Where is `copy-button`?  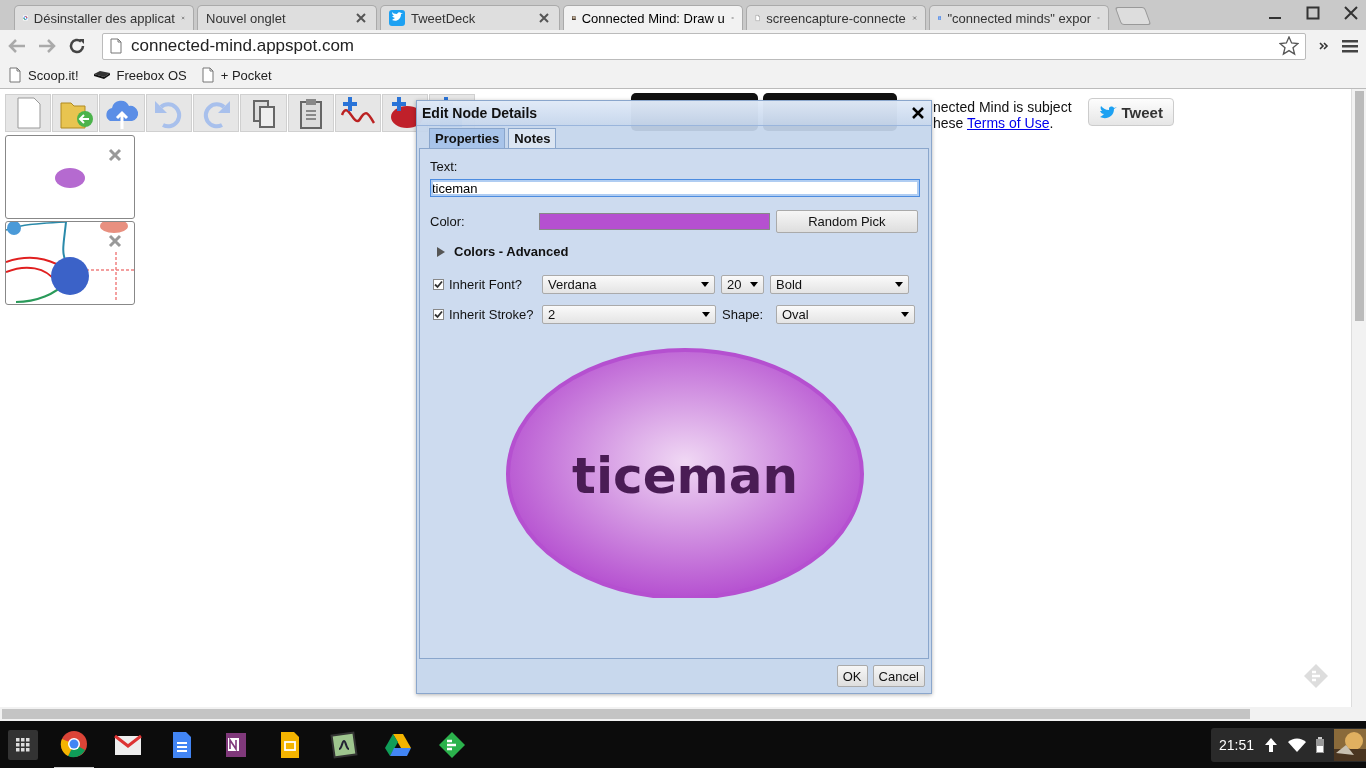 copy-button is located at coordinates (263, 113).